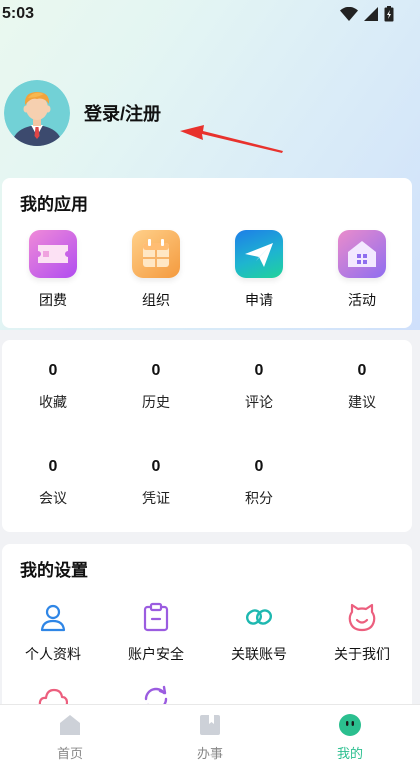 The height and width of the screenshot is (766, 420). What do you see at coordinates (209, 753) in the screenshot?
I see `tab-label: 办事` at bounding box center [209, 753].